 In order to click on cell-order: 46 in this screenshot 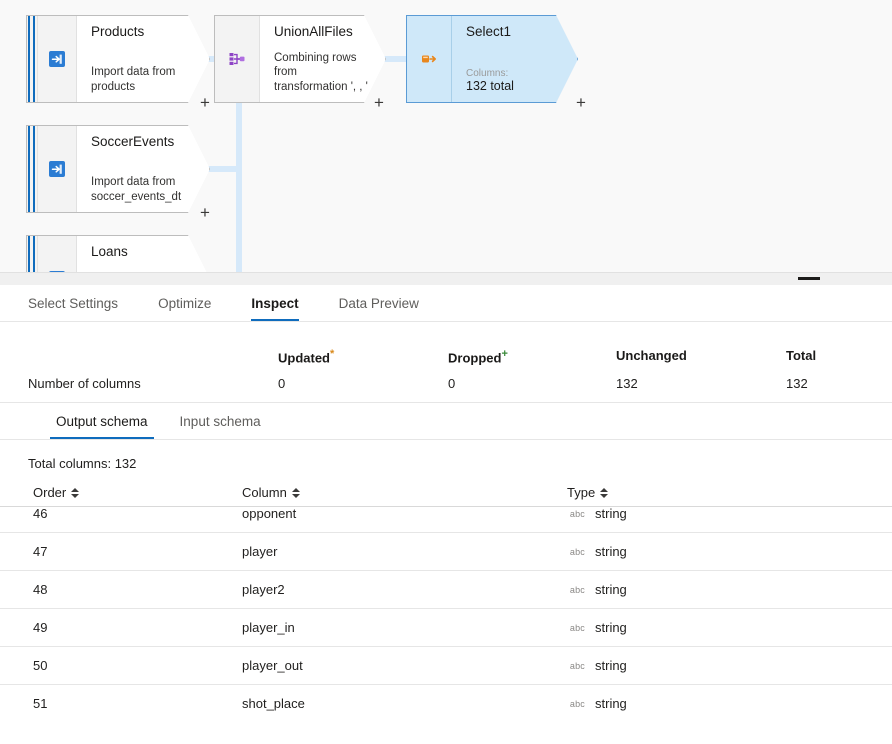, I will do `click(40, 514)`.